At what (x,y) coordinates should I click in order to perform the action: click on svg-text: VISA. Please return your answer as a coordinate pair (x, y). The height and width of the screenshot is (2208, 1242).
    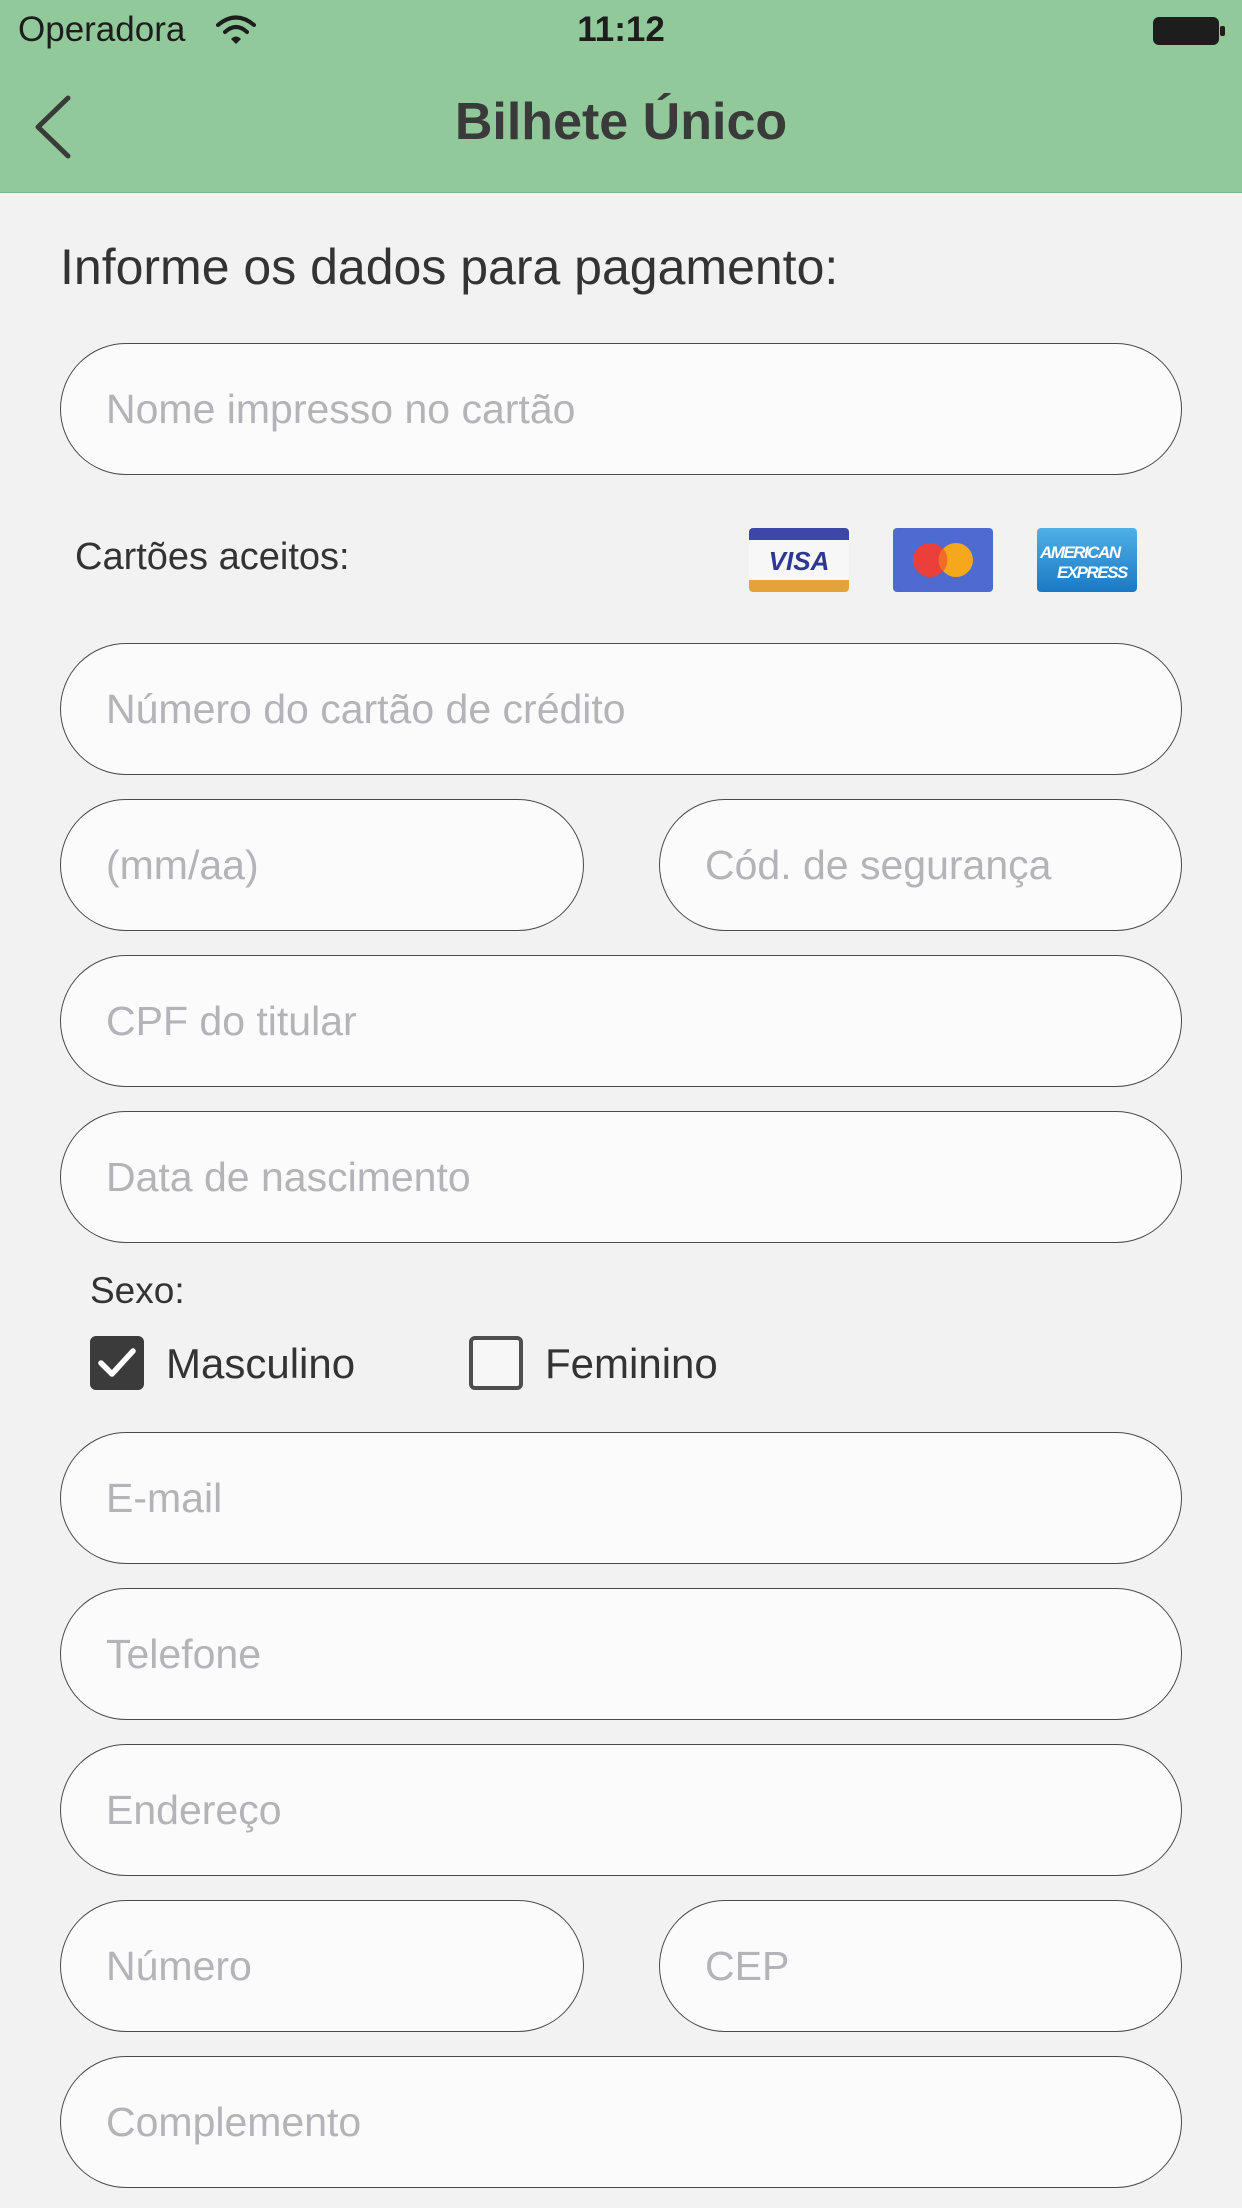
    Looking at the image, I should click on (799, 561).